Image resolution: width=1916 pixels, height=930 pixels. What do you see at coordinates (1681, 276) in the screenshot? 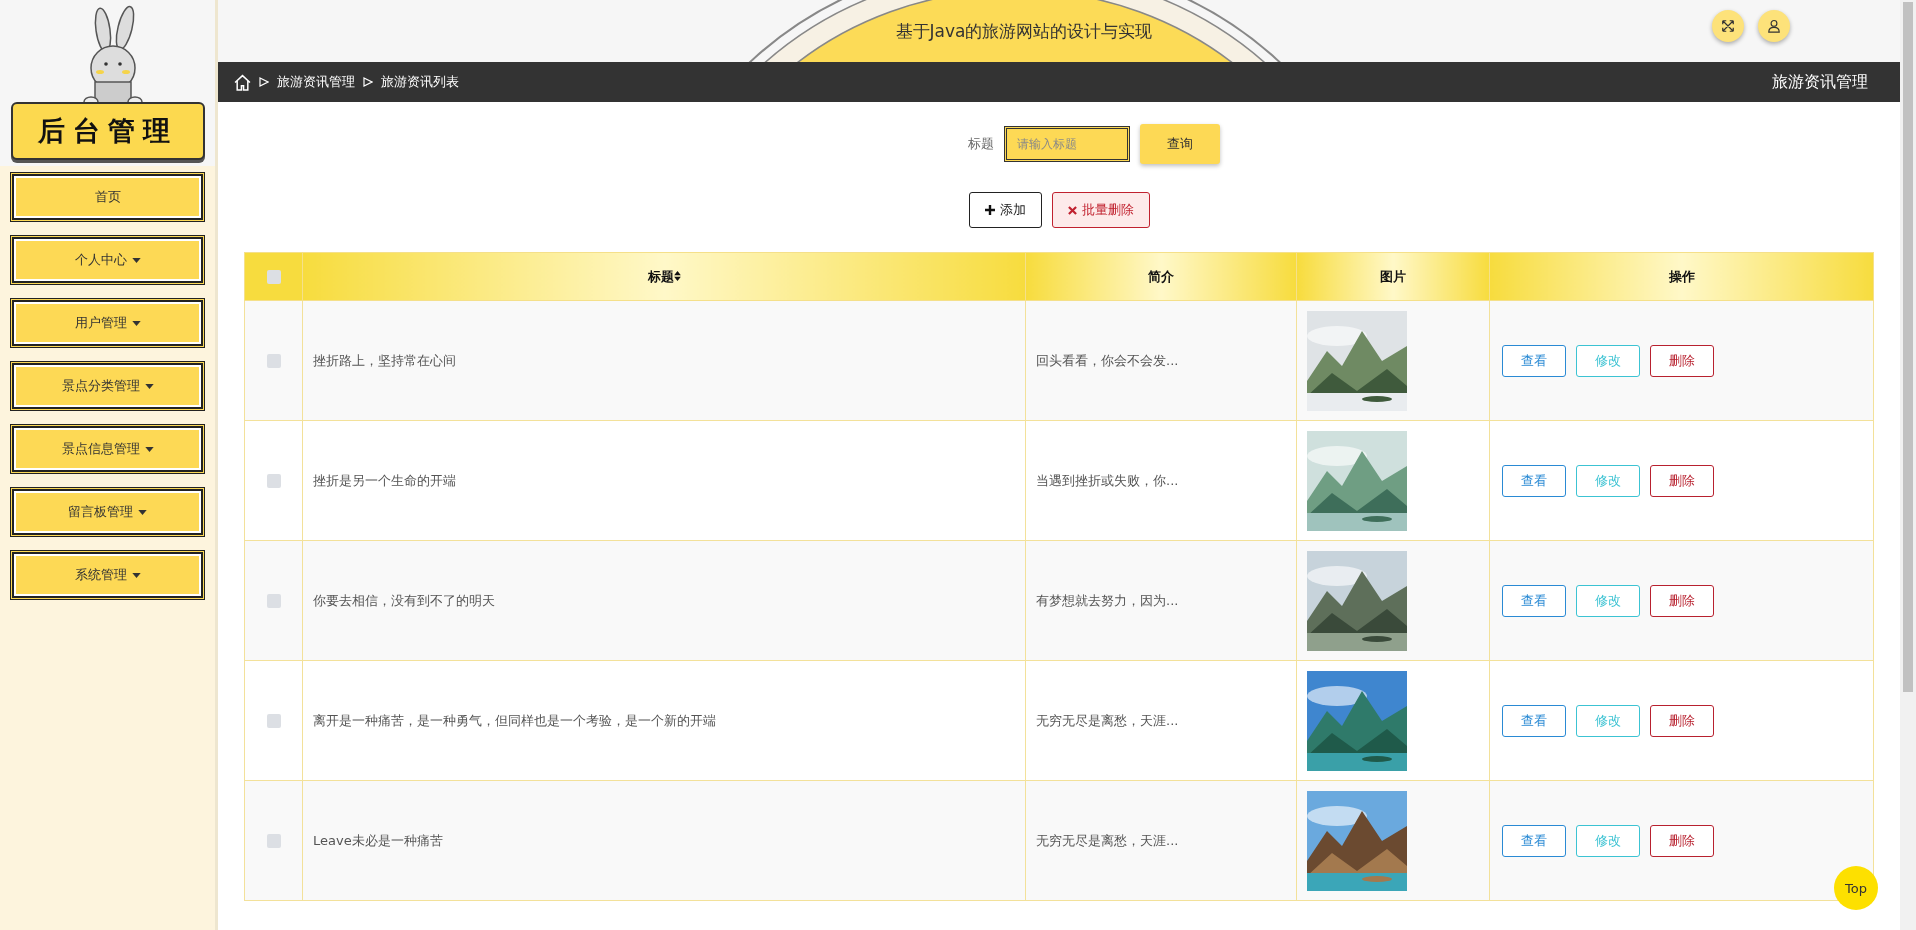
I see `column-header: 操作` at bounding box center [1681, 276].